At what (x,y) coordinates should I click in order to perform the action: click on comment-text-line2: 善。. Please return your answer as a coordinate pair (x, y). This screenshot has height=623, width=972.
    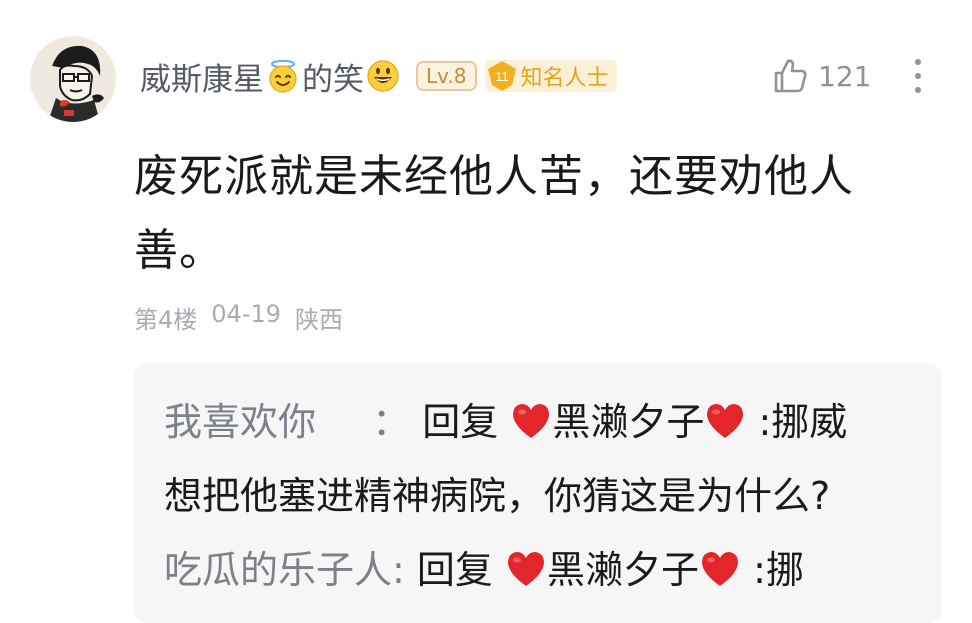
    Looking at the image, I should click on (179, 250).